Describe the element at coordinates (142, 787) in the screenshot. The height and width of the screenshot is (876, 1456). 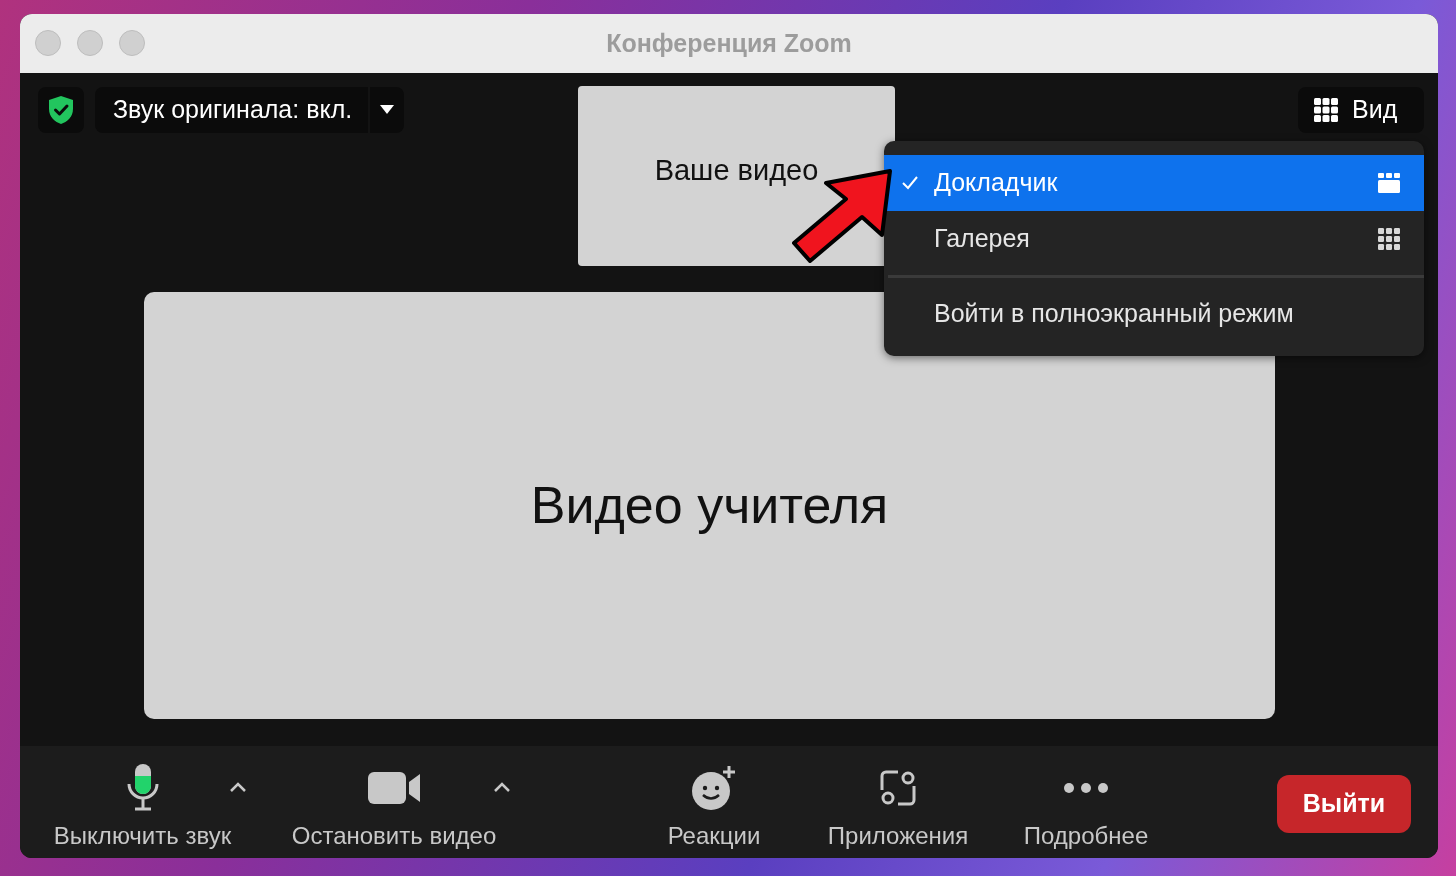
I see `microphone-icon` at that location.